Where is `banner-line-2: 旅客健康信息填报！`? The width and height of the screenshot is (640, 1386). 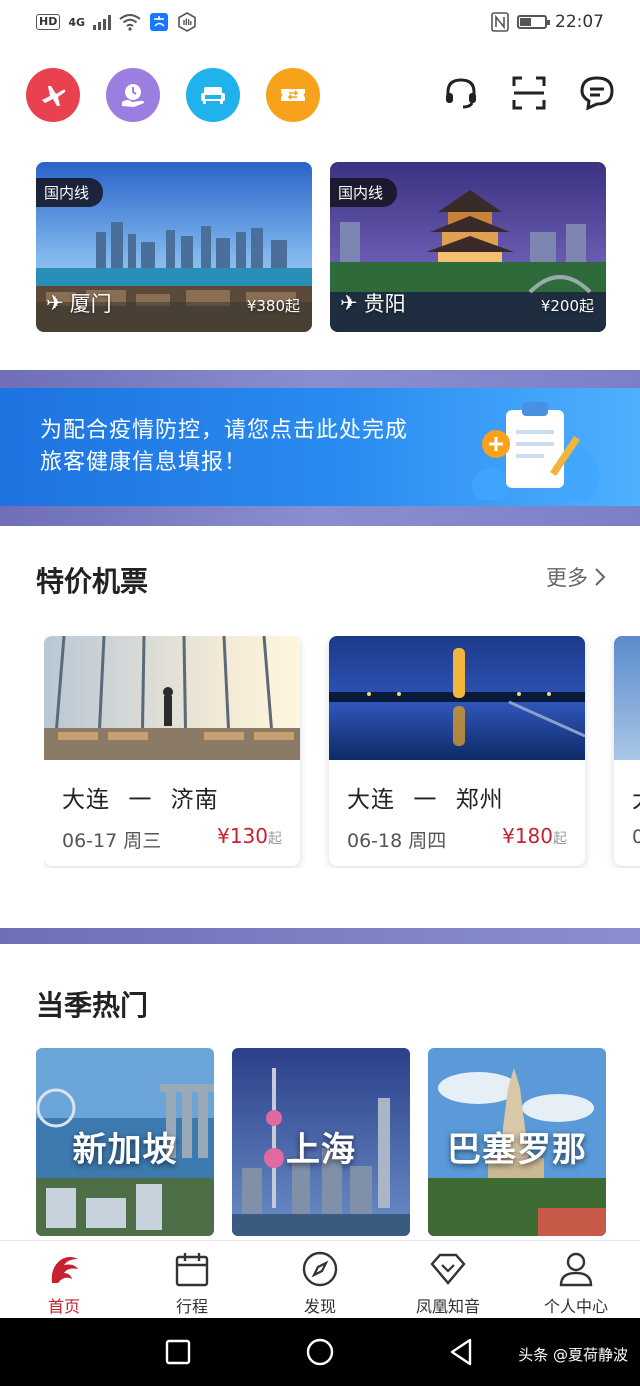 banner-line-2: 旅客健康信息填报！ is located at coordinates (144, 462).